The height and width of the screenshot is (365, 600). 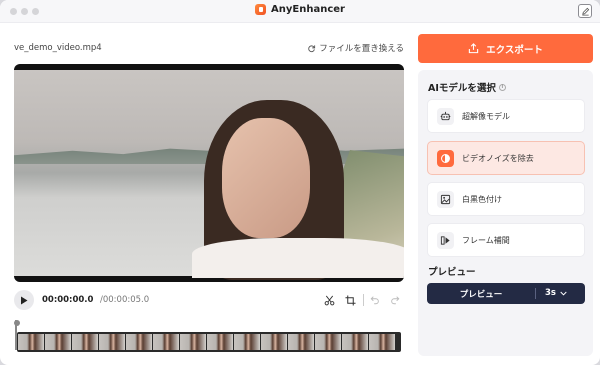 I want to click on pencil-icon, so click(x=585, y=11).